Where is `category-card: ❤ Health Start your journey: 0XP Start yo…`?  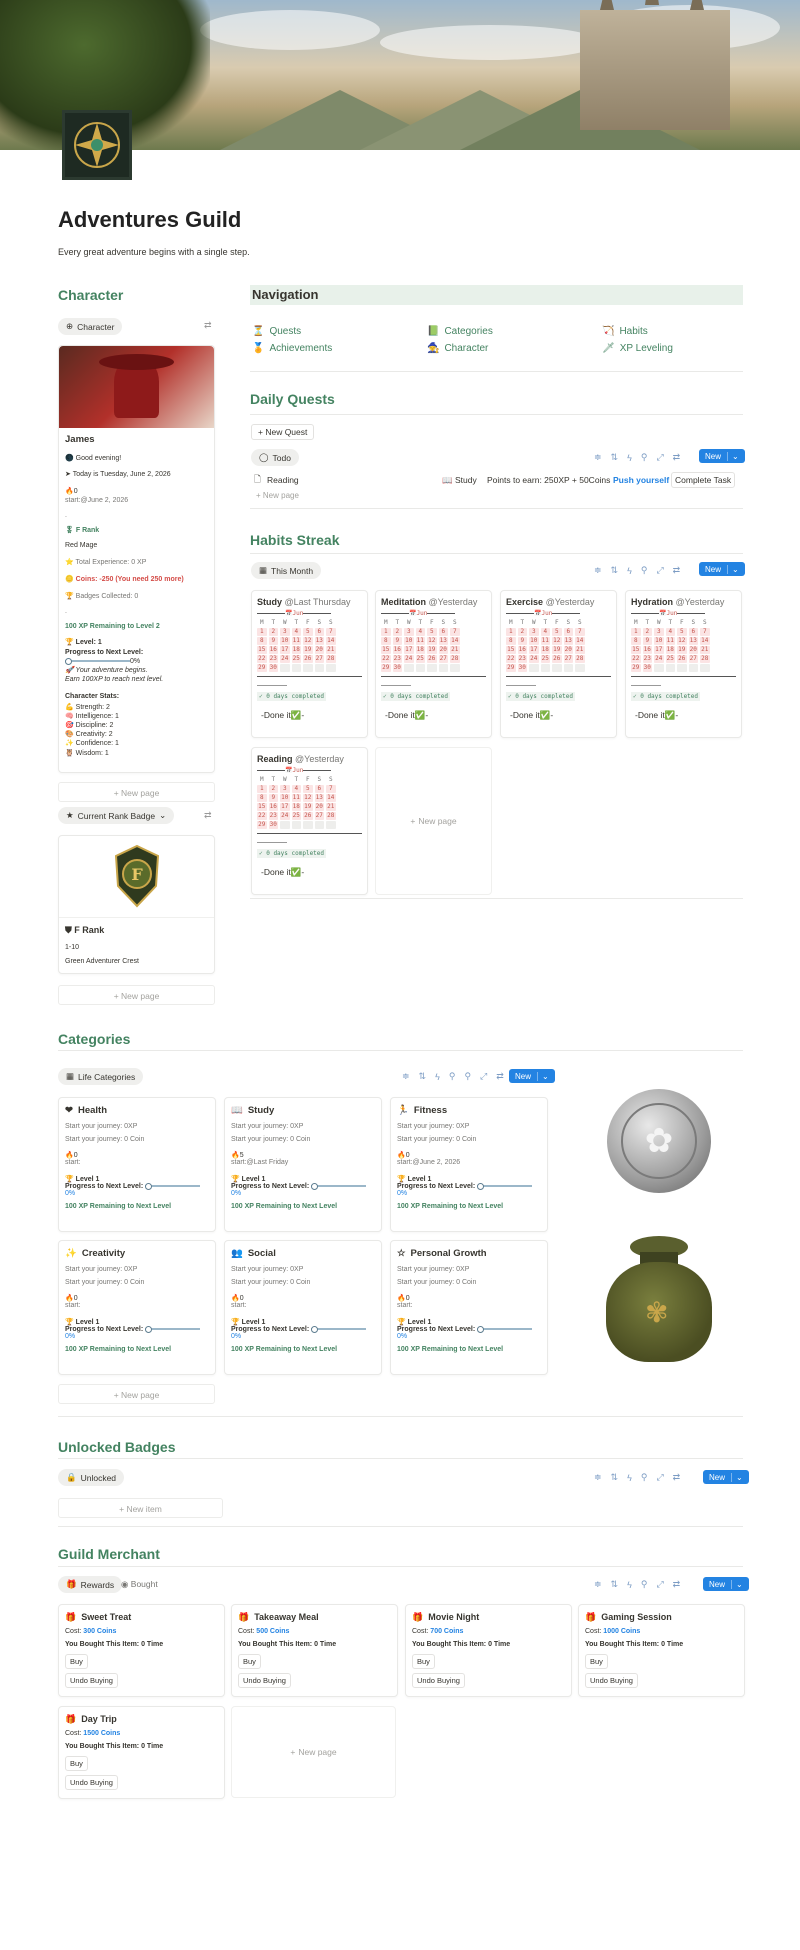 category-card: ❤ Health Start your journey: 0XP Start yo… is located at coordinates (137, 1164).